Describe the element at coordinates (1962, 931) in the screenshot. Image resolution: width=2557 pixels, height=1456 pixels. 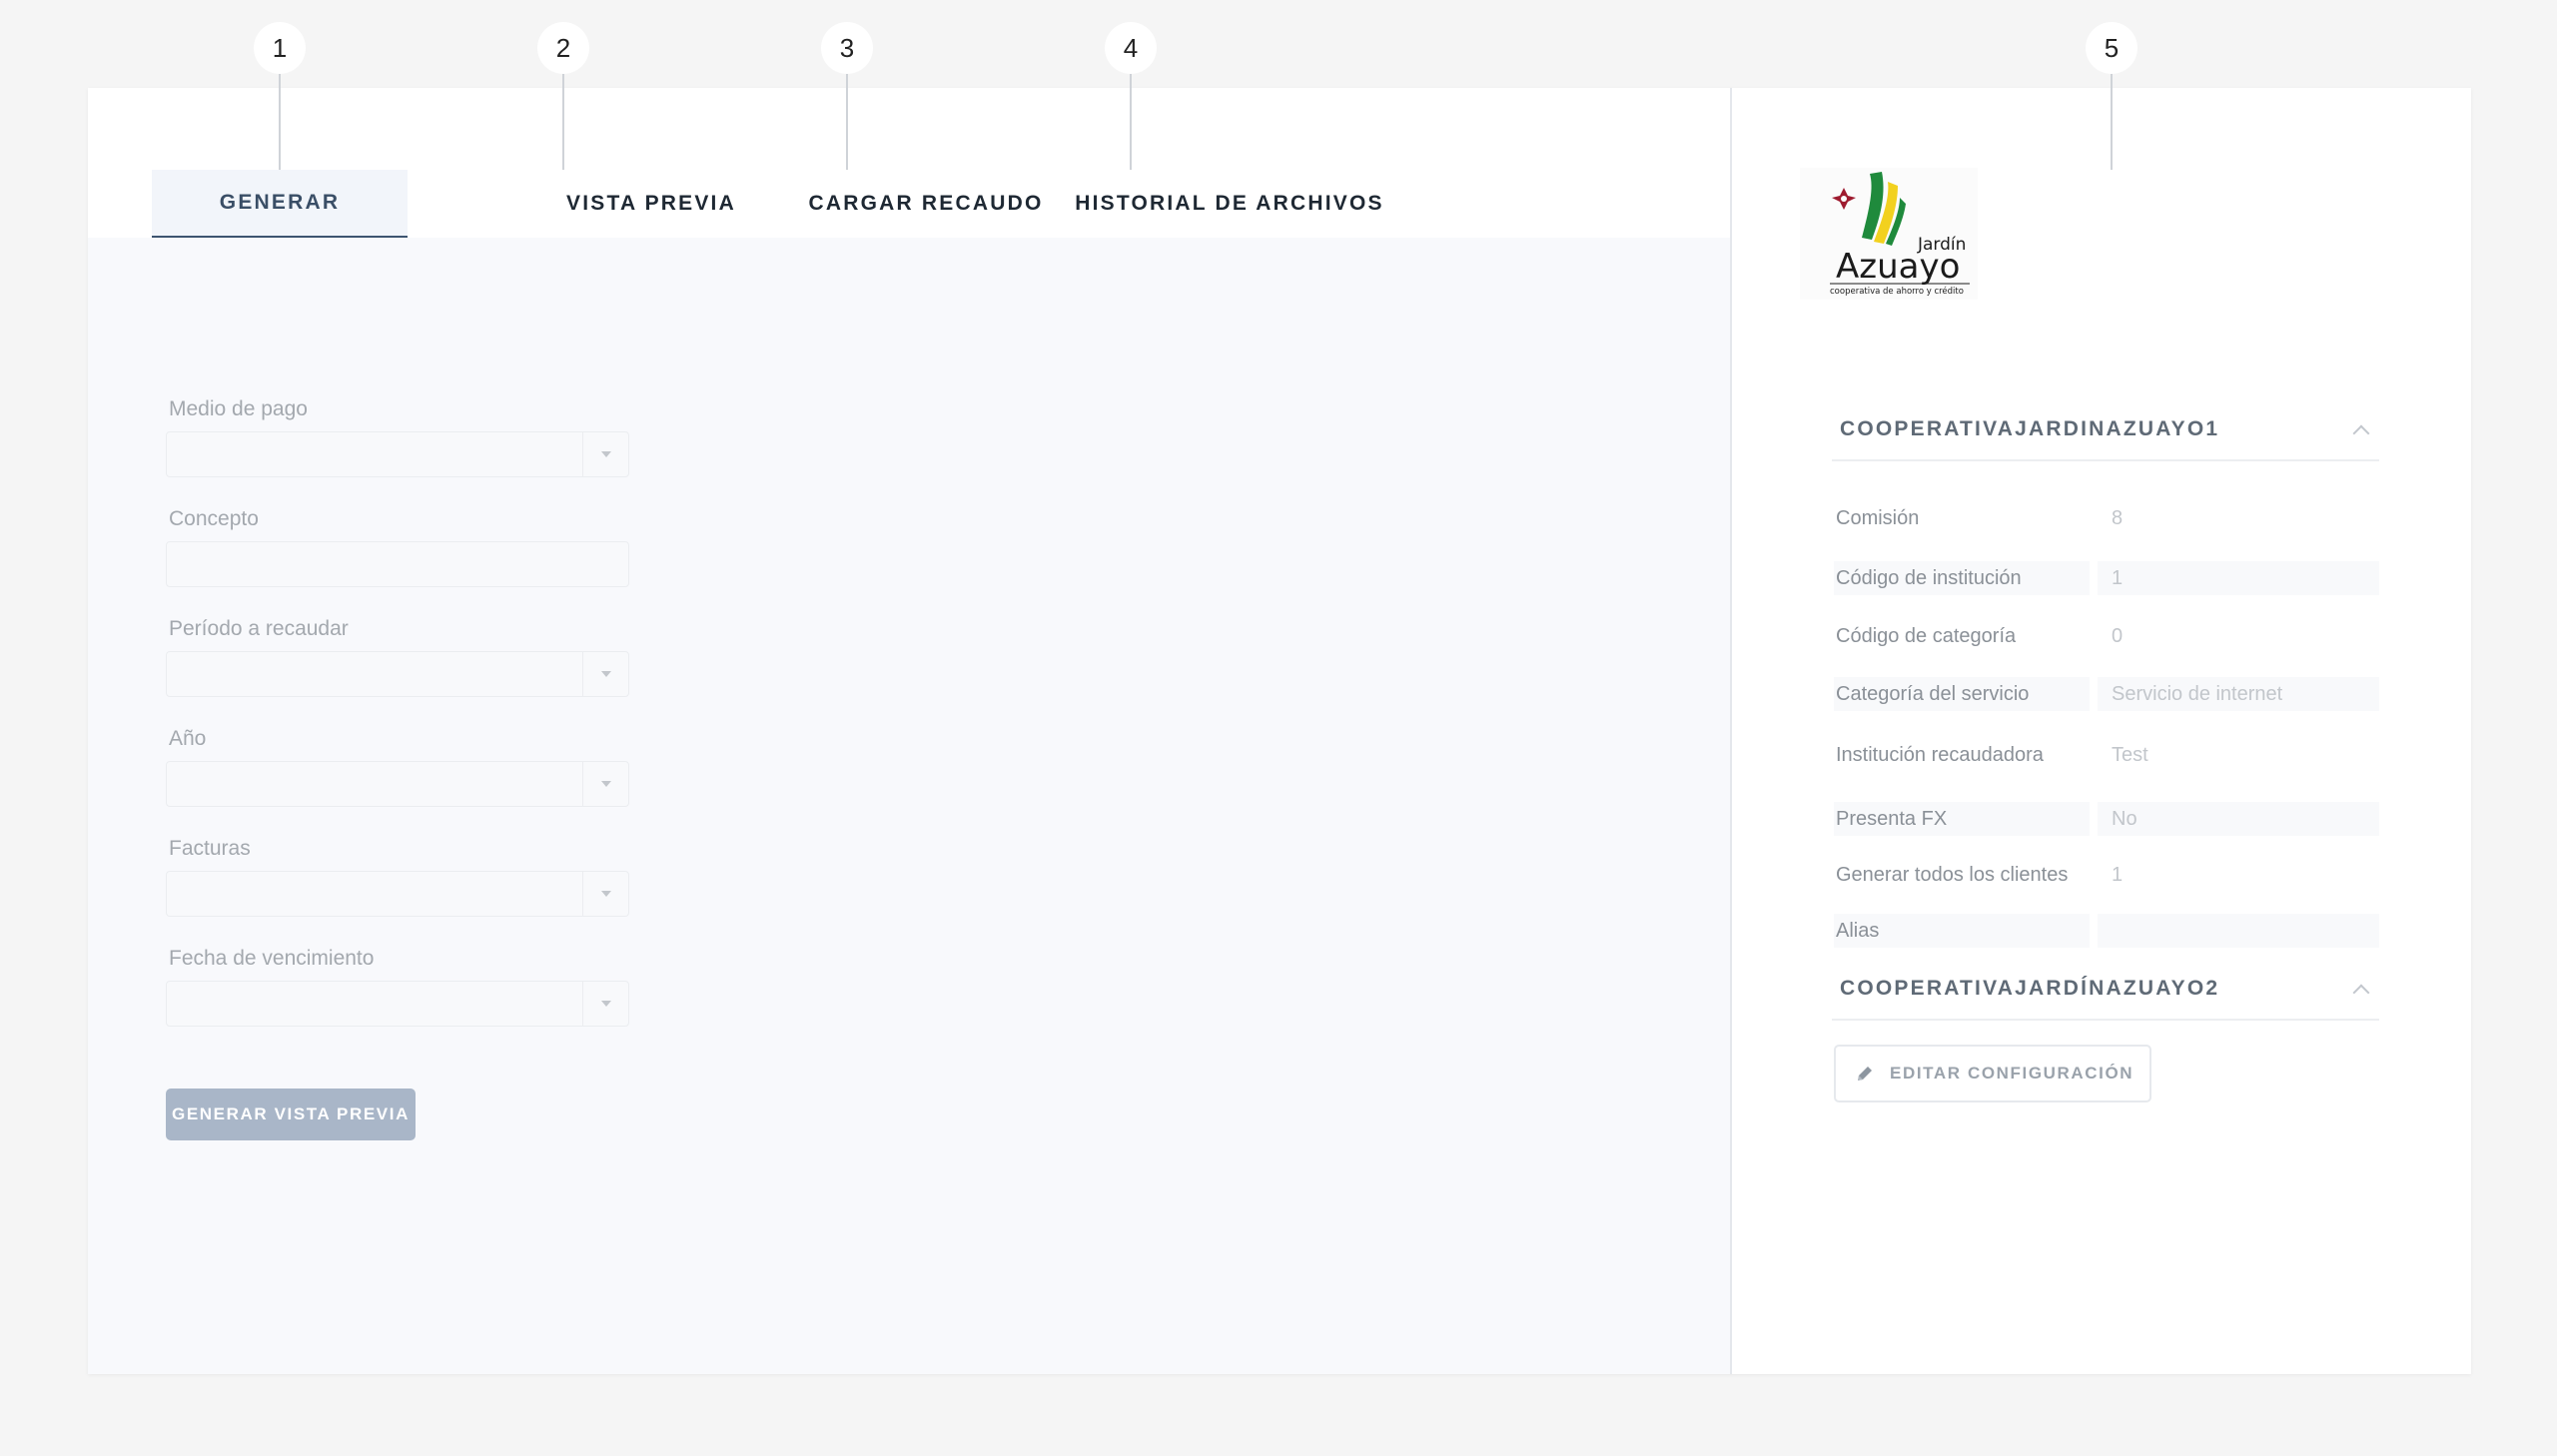
I see `alias-key: Alias` at that location.